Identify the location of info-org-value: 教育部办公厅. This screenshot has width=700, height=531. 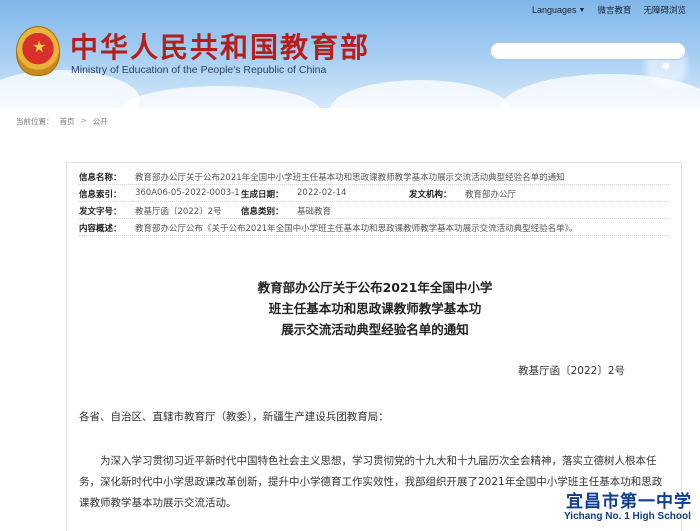
(491, 195).